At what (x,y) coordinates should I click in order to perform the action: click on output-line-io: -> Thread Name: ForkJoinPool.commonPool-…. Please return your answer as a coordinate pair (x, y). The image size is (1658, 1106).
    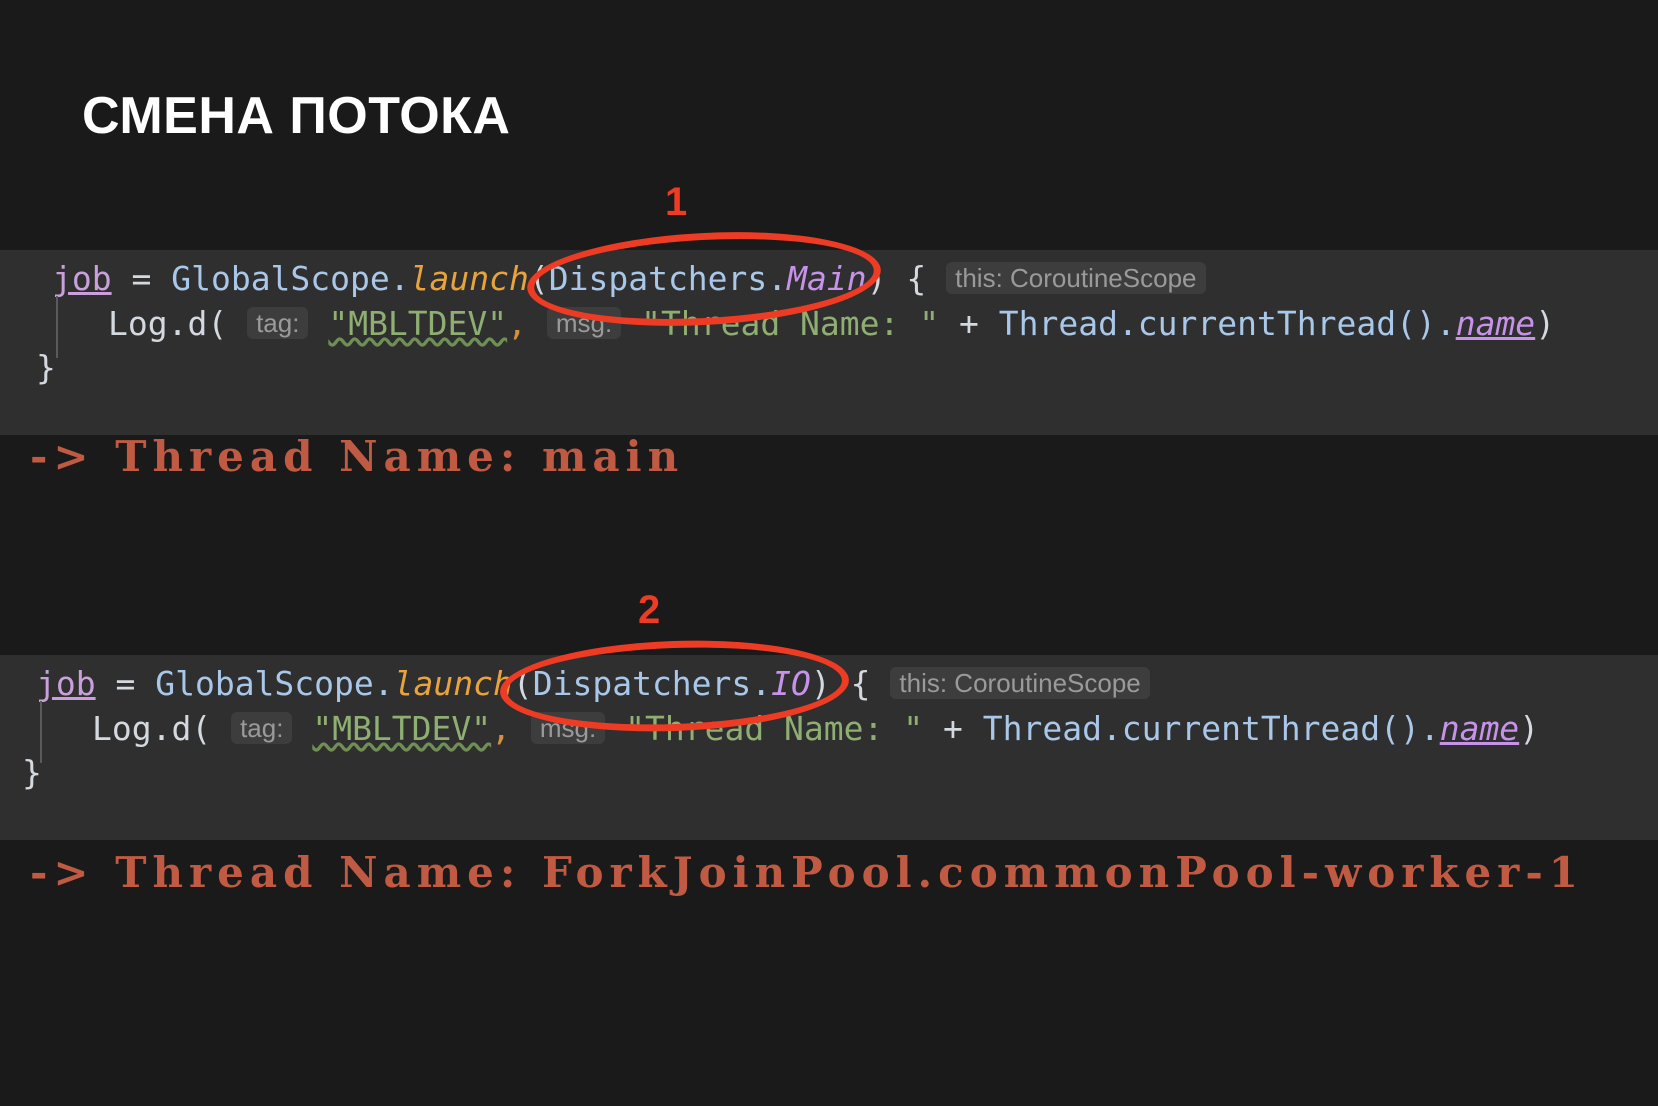
    Looking at the image, I should click on (807, 872).